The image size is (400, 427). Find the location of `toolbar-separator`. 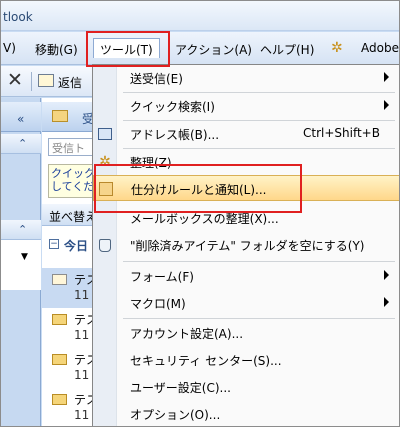

toolbar-separator is located at coordinates (31, 81).